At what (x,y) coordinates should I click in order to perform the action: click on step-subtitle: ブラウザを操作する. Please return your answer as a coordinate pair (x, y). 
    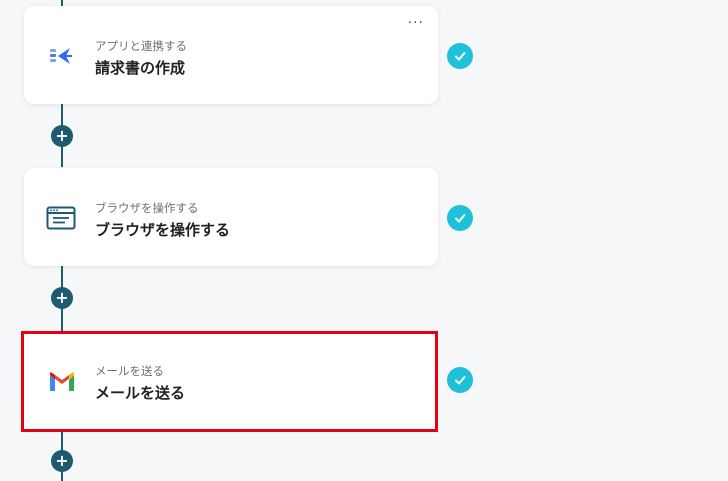
    Looking at the image, I should click on (147, 208).